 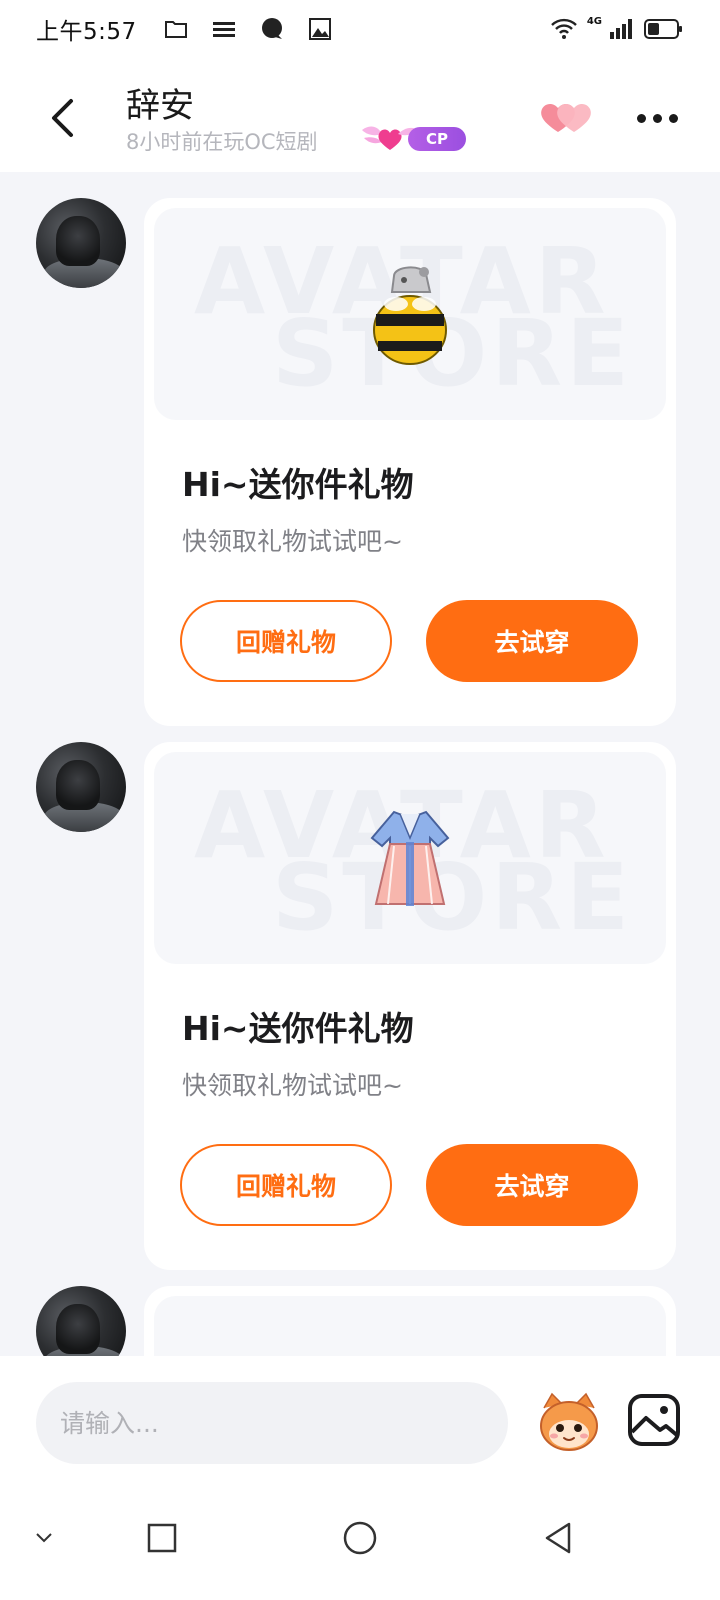 I want to click on composer-bar, so click(x=360, y=1417).